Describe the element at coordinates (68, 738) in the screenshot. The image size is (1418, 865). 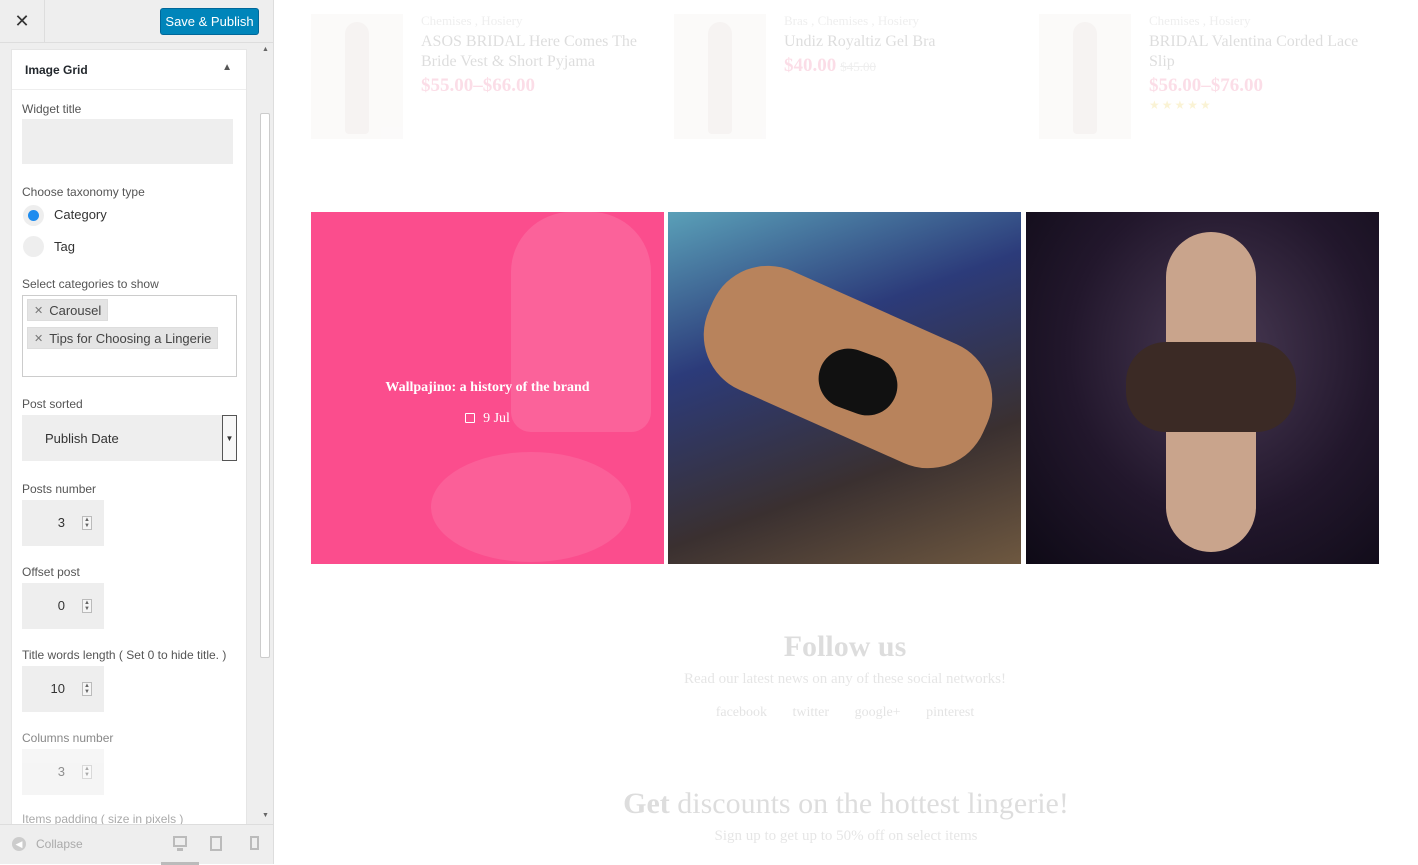
I see `columns-label: Columns number` at that location.